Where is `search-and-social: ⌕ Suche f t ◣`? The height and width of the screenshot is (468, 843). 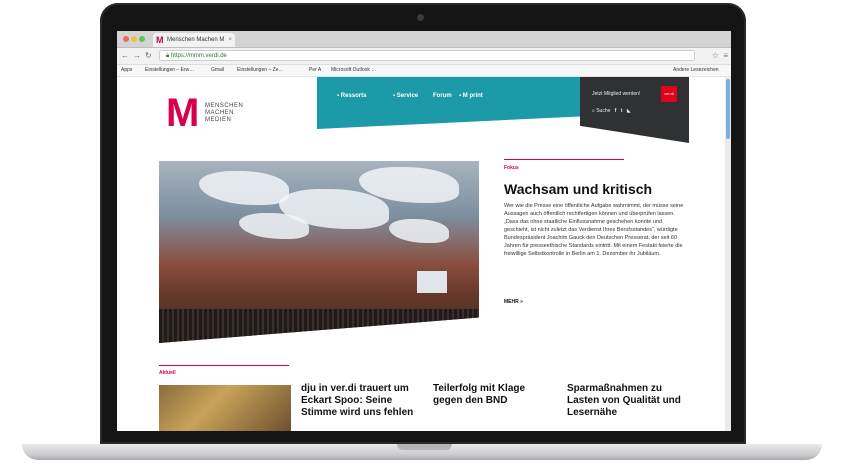
search-and-social: ⌕ Suche f t ◣ is located at coordinates (611, 111).